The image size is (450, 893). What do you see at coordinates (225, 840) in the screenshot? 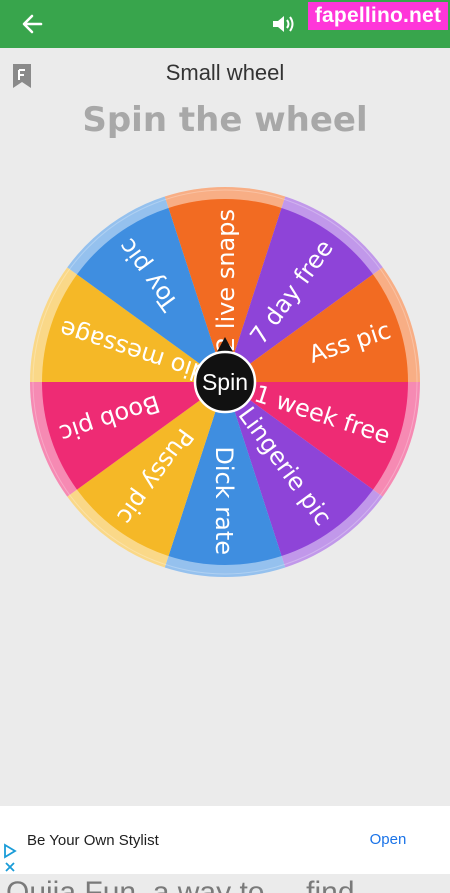
I see `ad-banner: Be Your Own Stylist Open` at bounding box center [225, 840].